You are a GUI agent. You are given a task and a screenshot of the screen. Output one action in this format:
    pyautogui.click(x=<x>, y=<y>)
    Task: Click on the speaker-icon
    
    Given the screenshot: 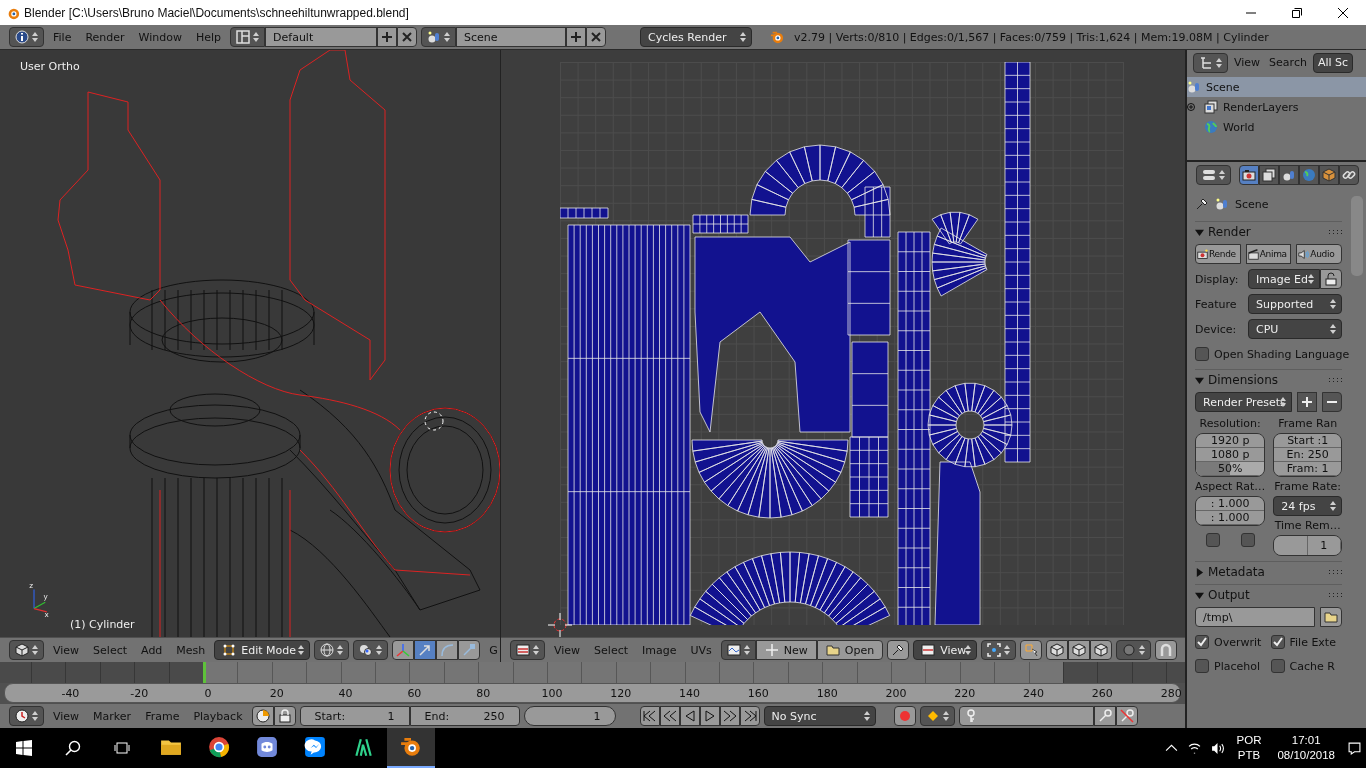 What is the action you would take?
    pyautogui.click(x=1217, y=748)
    